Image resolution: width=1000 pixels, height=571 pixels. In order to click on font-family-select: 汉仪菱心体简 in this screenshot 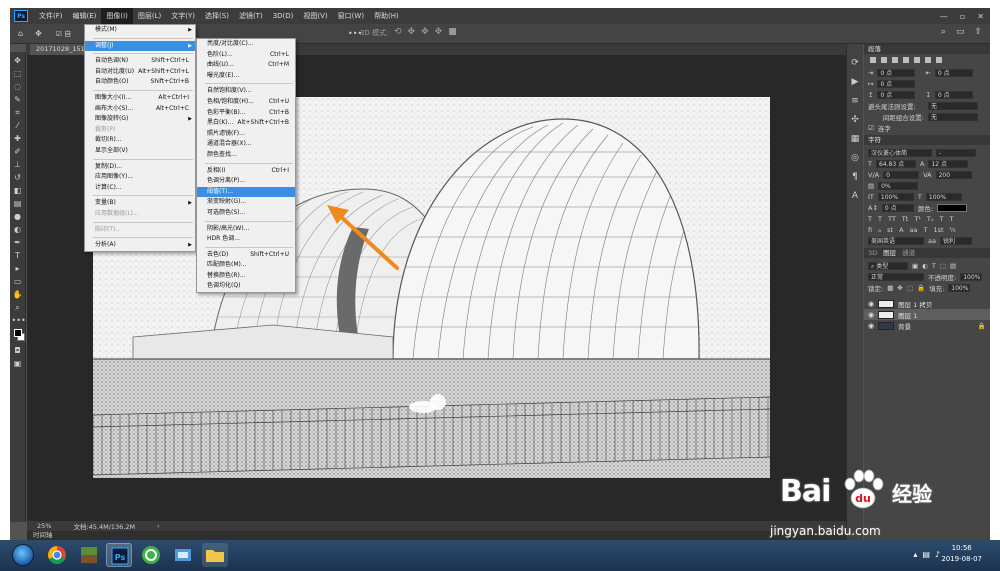, I will do `click(900, 152)`.